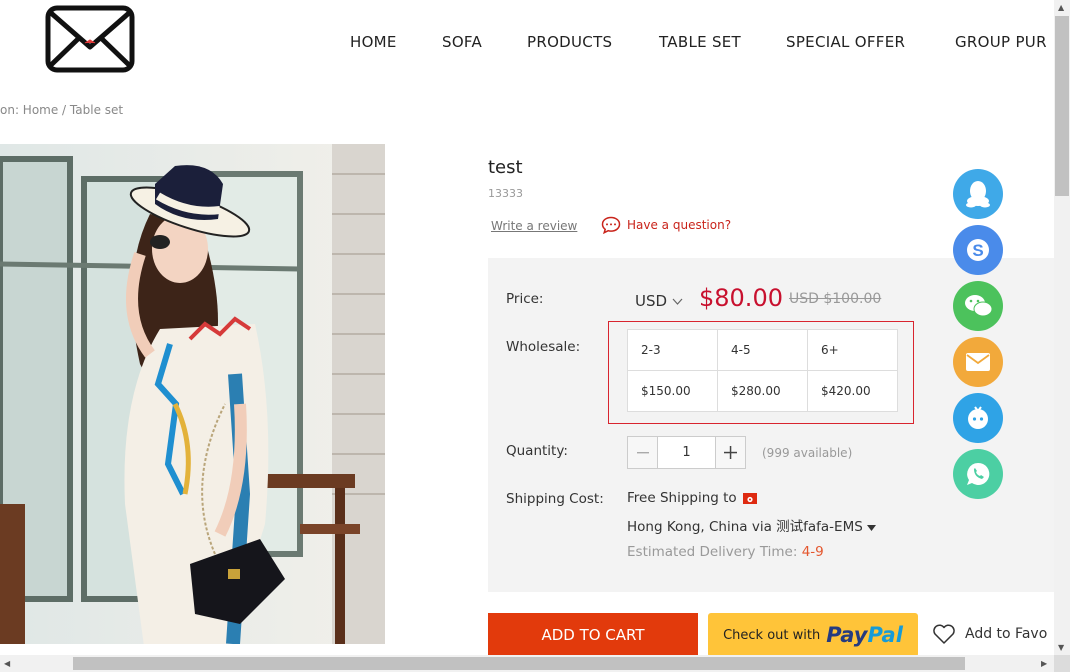 The width and height of the screenshot is (1070, 672). Describe the element at coordinates (7, 663) in the screenshot. I see `scroll-left-arrow-icon: ◀` at that location.